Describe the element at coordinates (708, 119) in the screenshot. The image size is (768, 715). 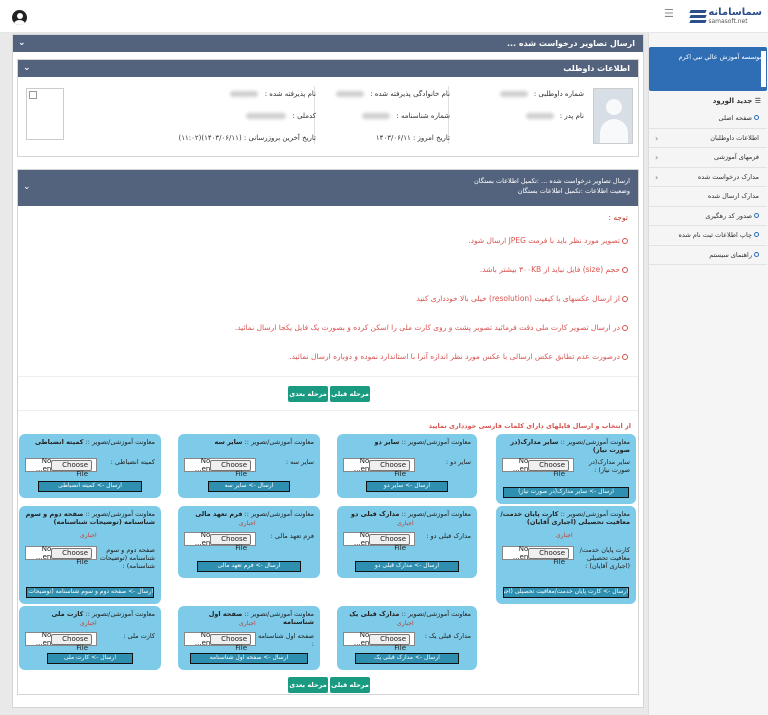
I see `sidebar-item-home: صفحه اصلی` at that location.